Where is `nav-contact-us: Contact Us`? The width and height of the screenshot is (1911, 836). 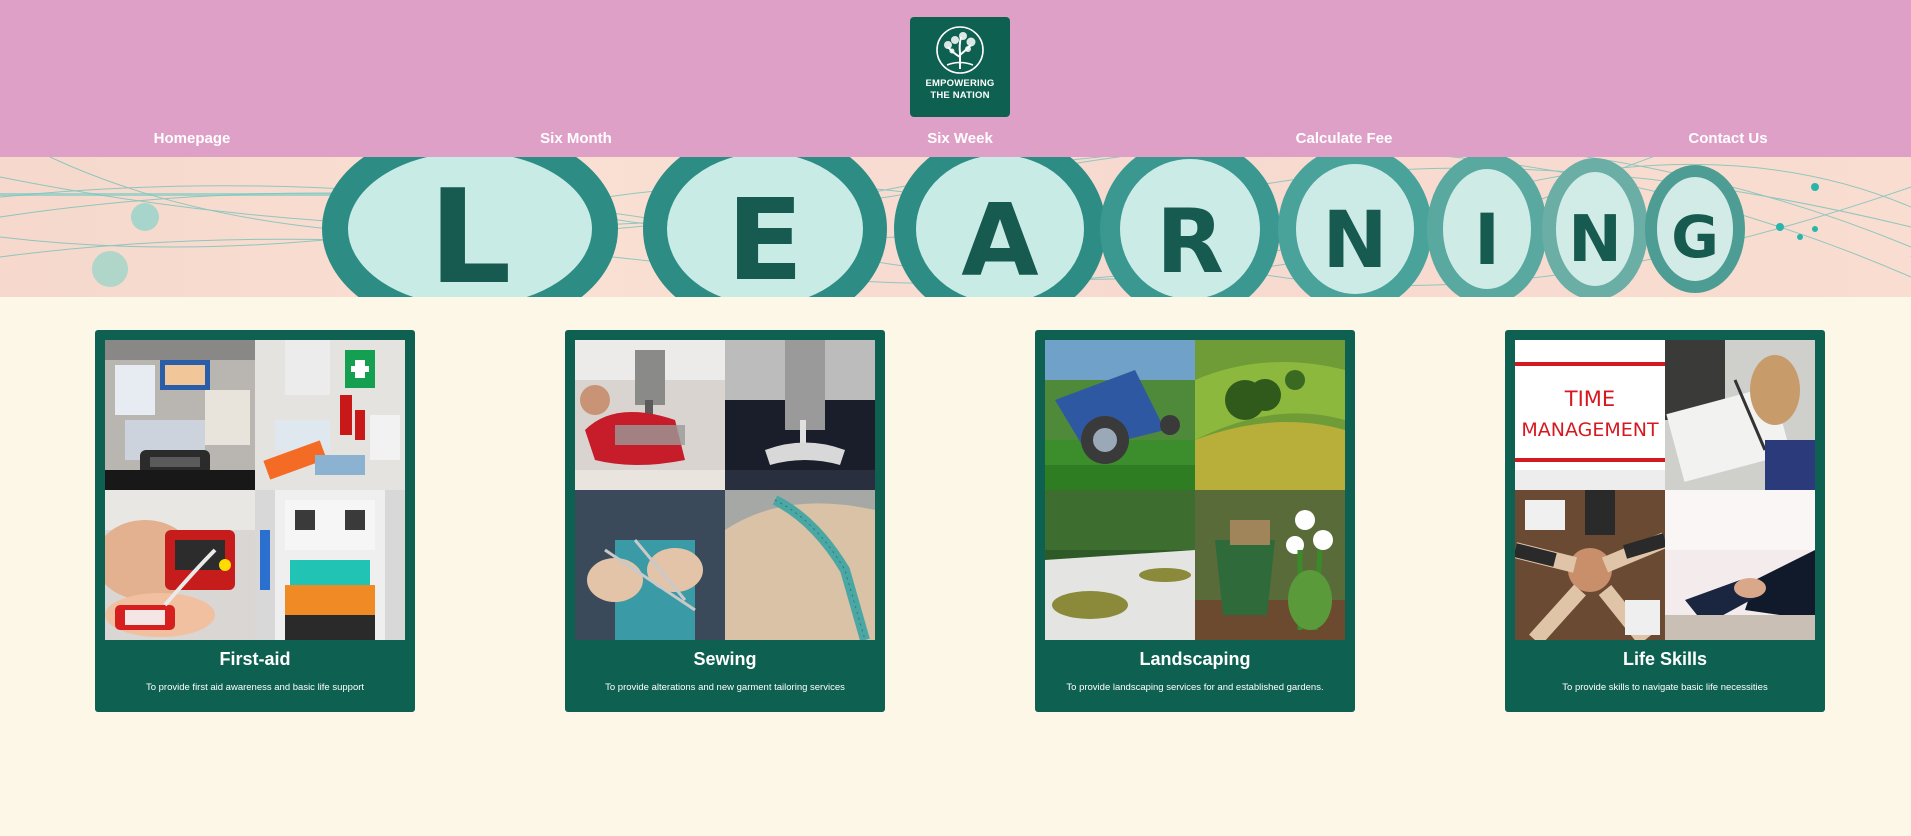 nav-contact-us: Contact Us is located at coordinates (1727, 138).